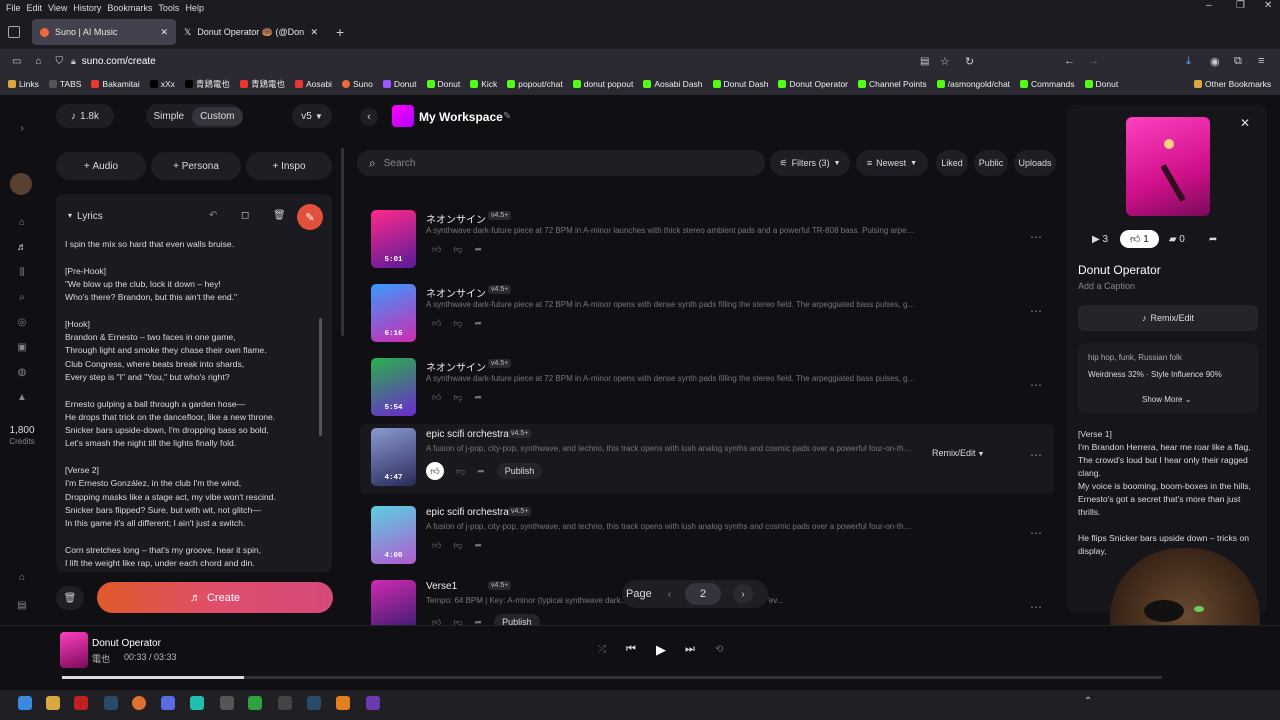  I want to click on bookmark-item: Bakamitai, so click(115, 84).